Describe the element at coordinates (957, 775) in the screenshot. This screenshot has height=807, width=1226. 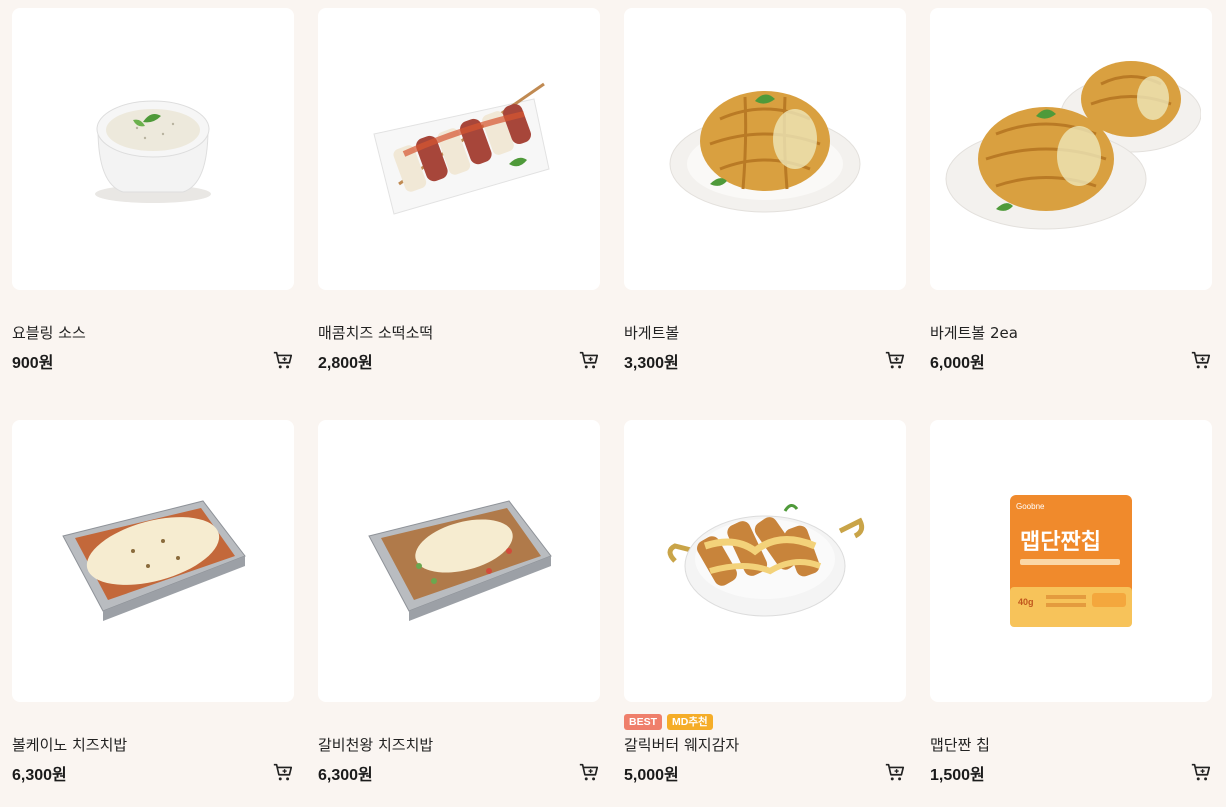
I see `product-price: 1,500원` at that location.